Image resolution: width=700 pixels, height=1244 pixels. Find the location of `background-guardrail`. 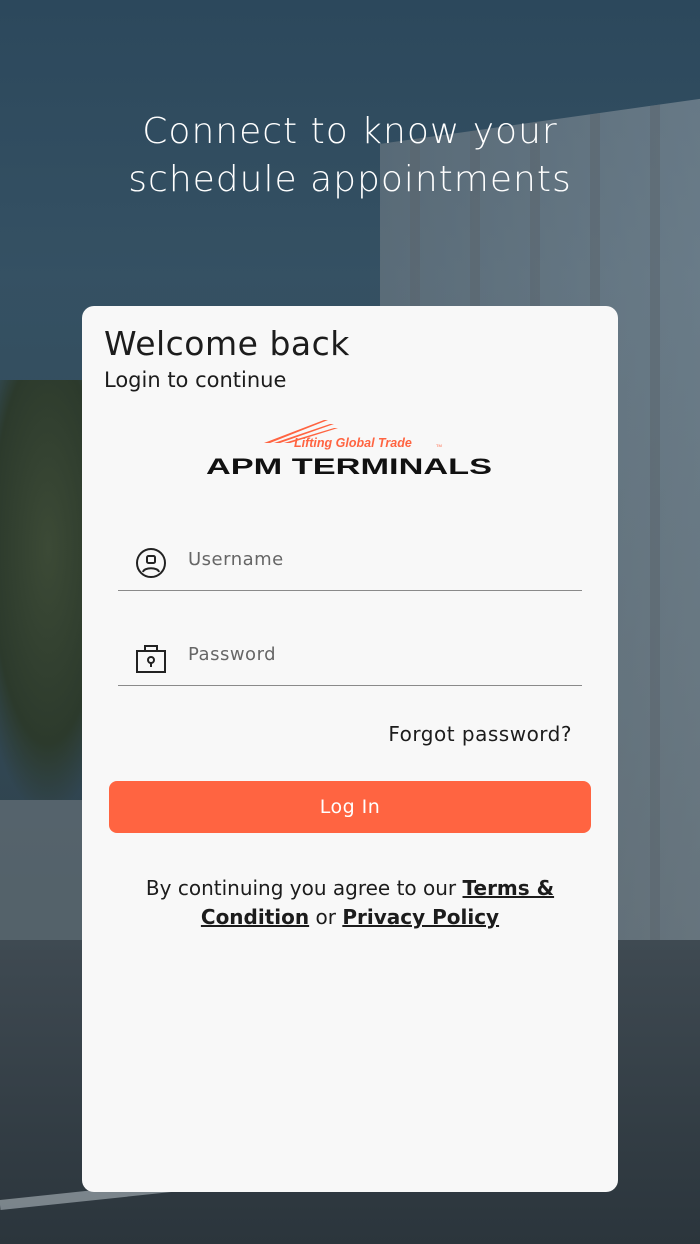

background-guardrail is located at coordinates (41, 875).